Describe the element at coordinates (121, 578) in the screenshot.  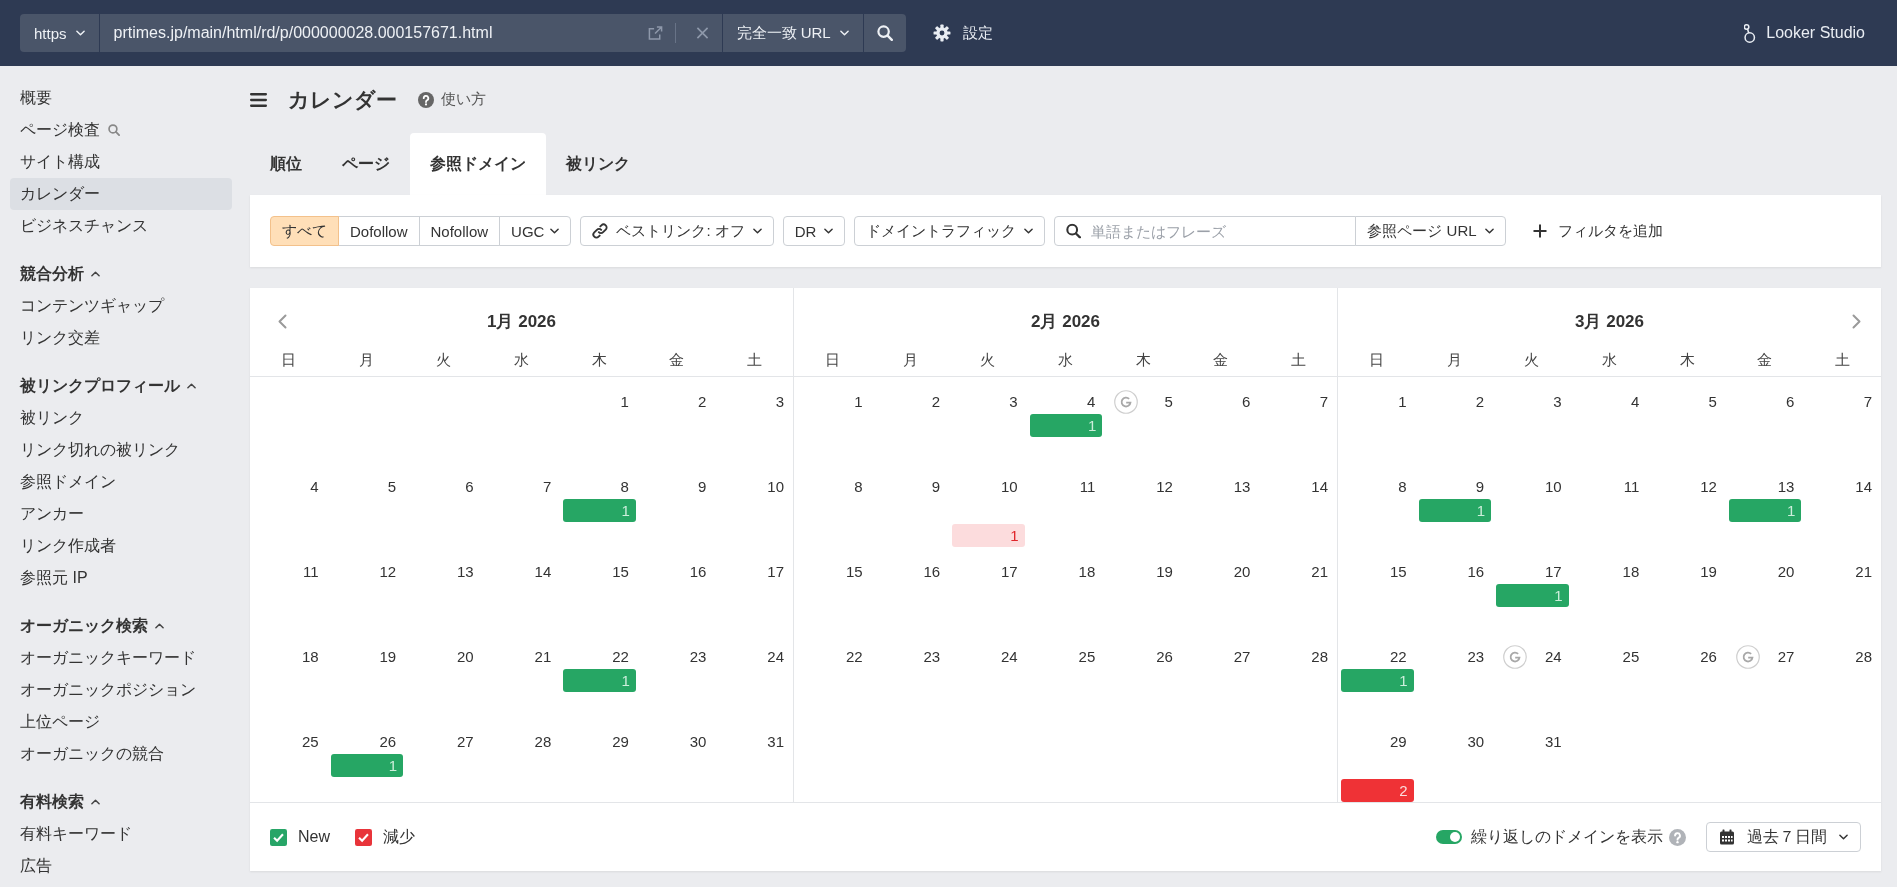
I see `sidebar-item: 参照元 IP` at that location.